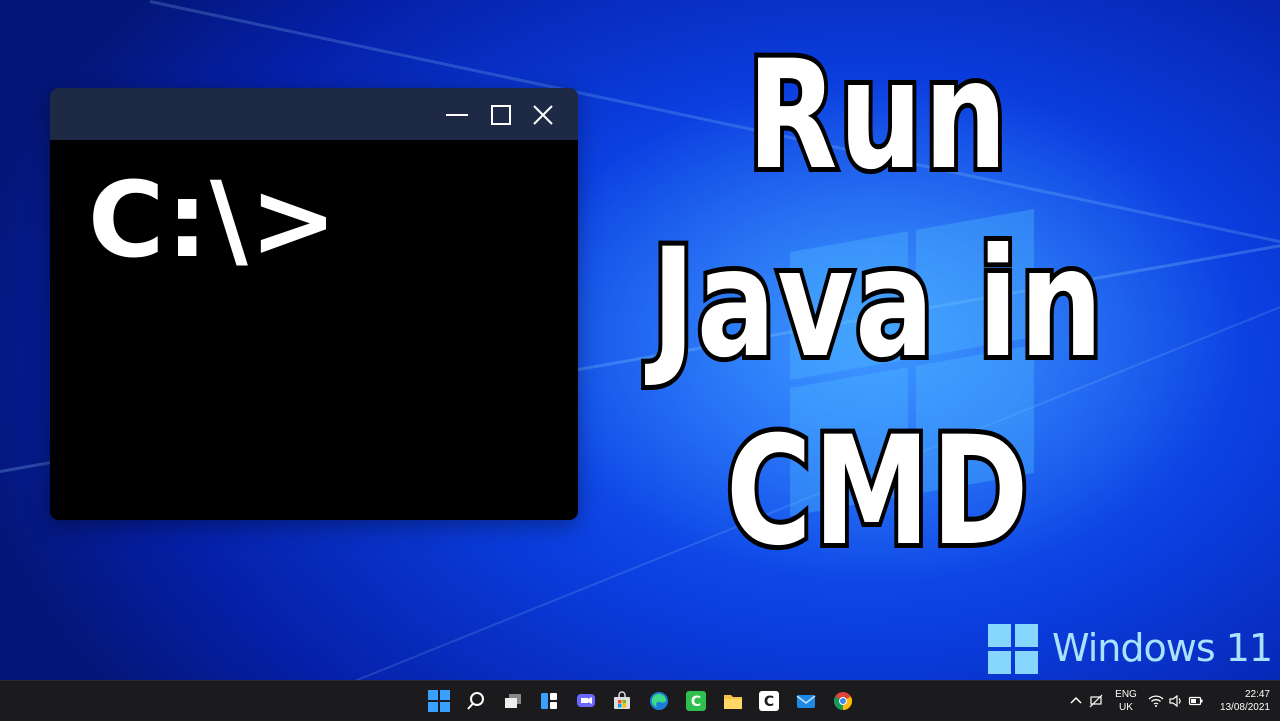  I want to click on start-button, so click(439, 701).